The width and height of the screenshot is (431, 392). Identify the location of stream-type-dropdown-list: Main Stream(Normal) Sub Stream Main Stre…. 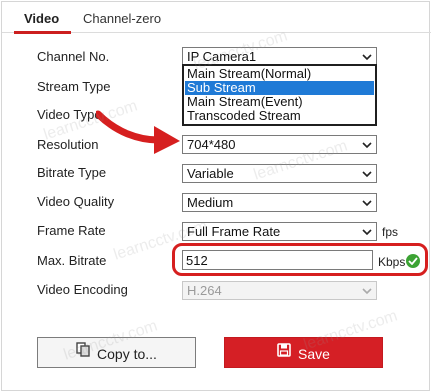
(279, 95).